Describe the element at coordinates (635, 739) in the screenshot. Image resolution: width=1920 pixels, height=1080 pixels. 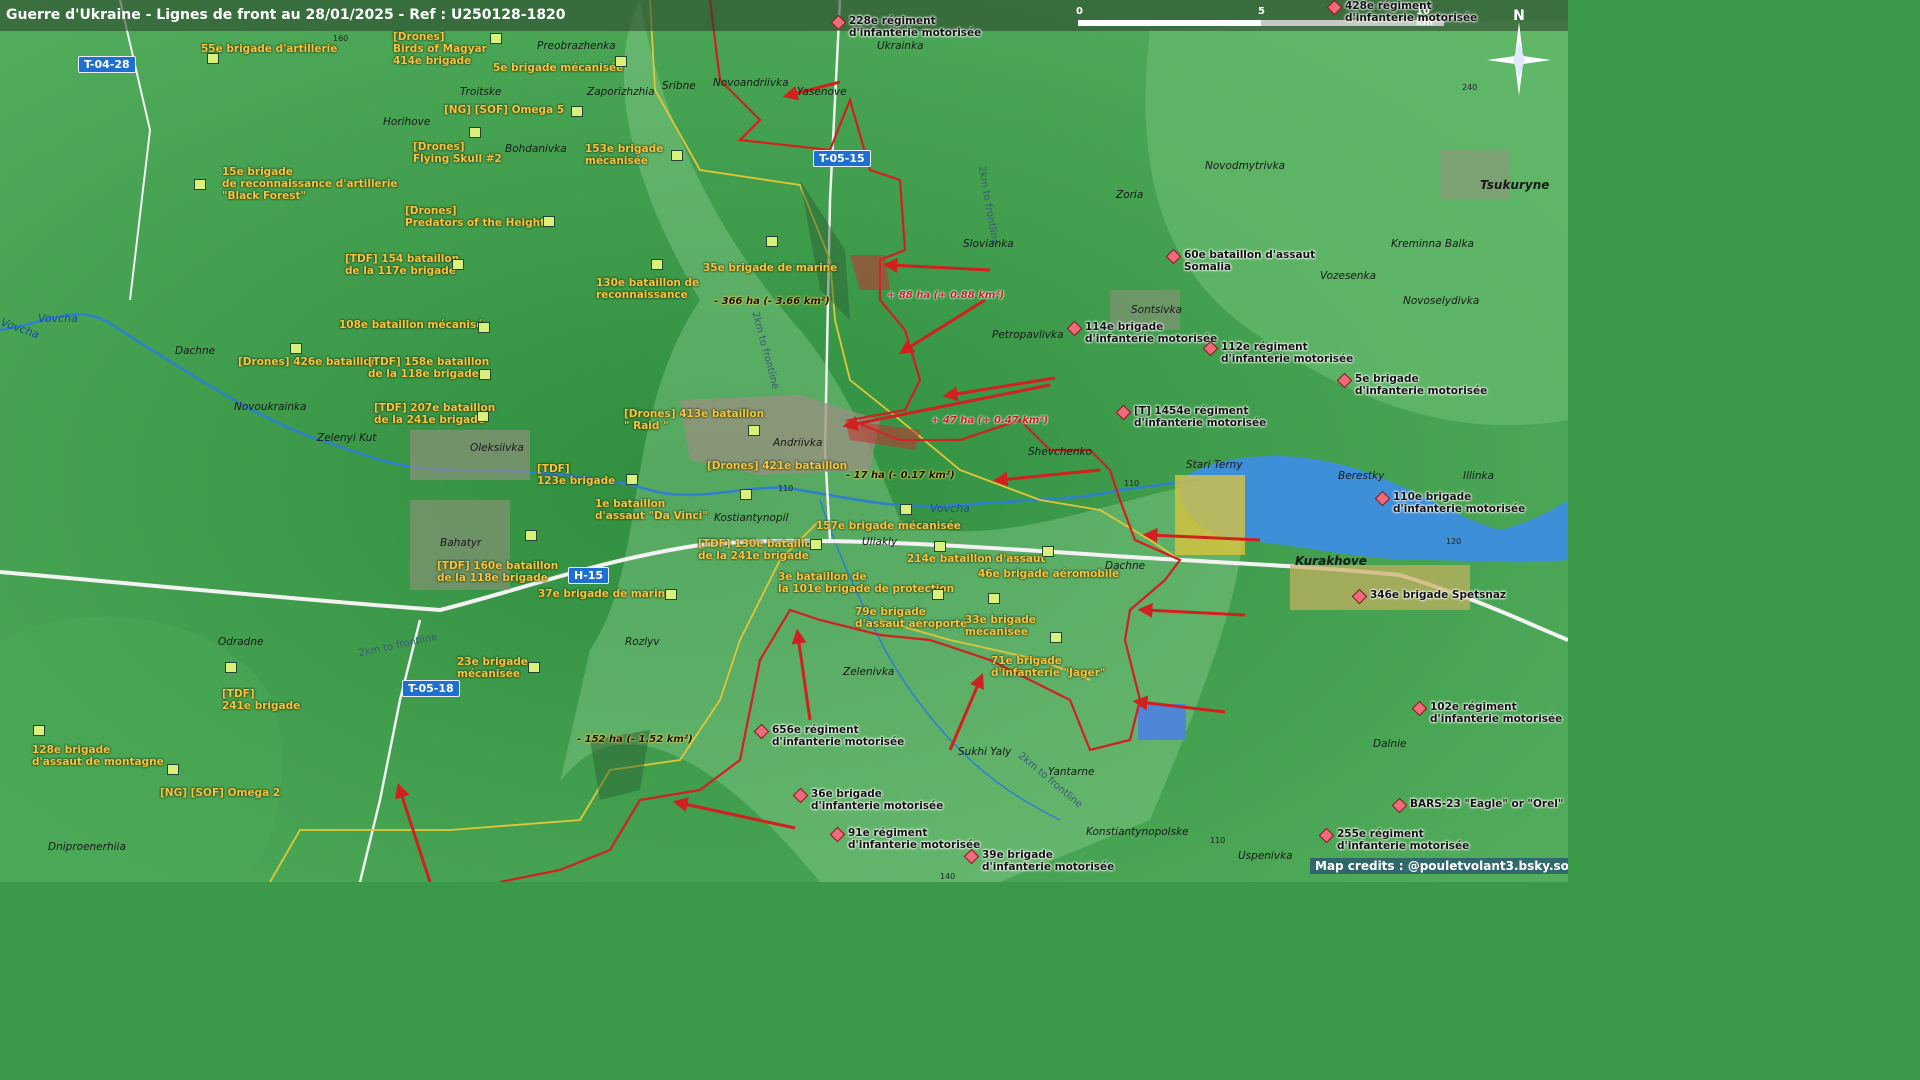
I see `area-loss-label: - 152 ha (- 1.52 km²)` at that location.